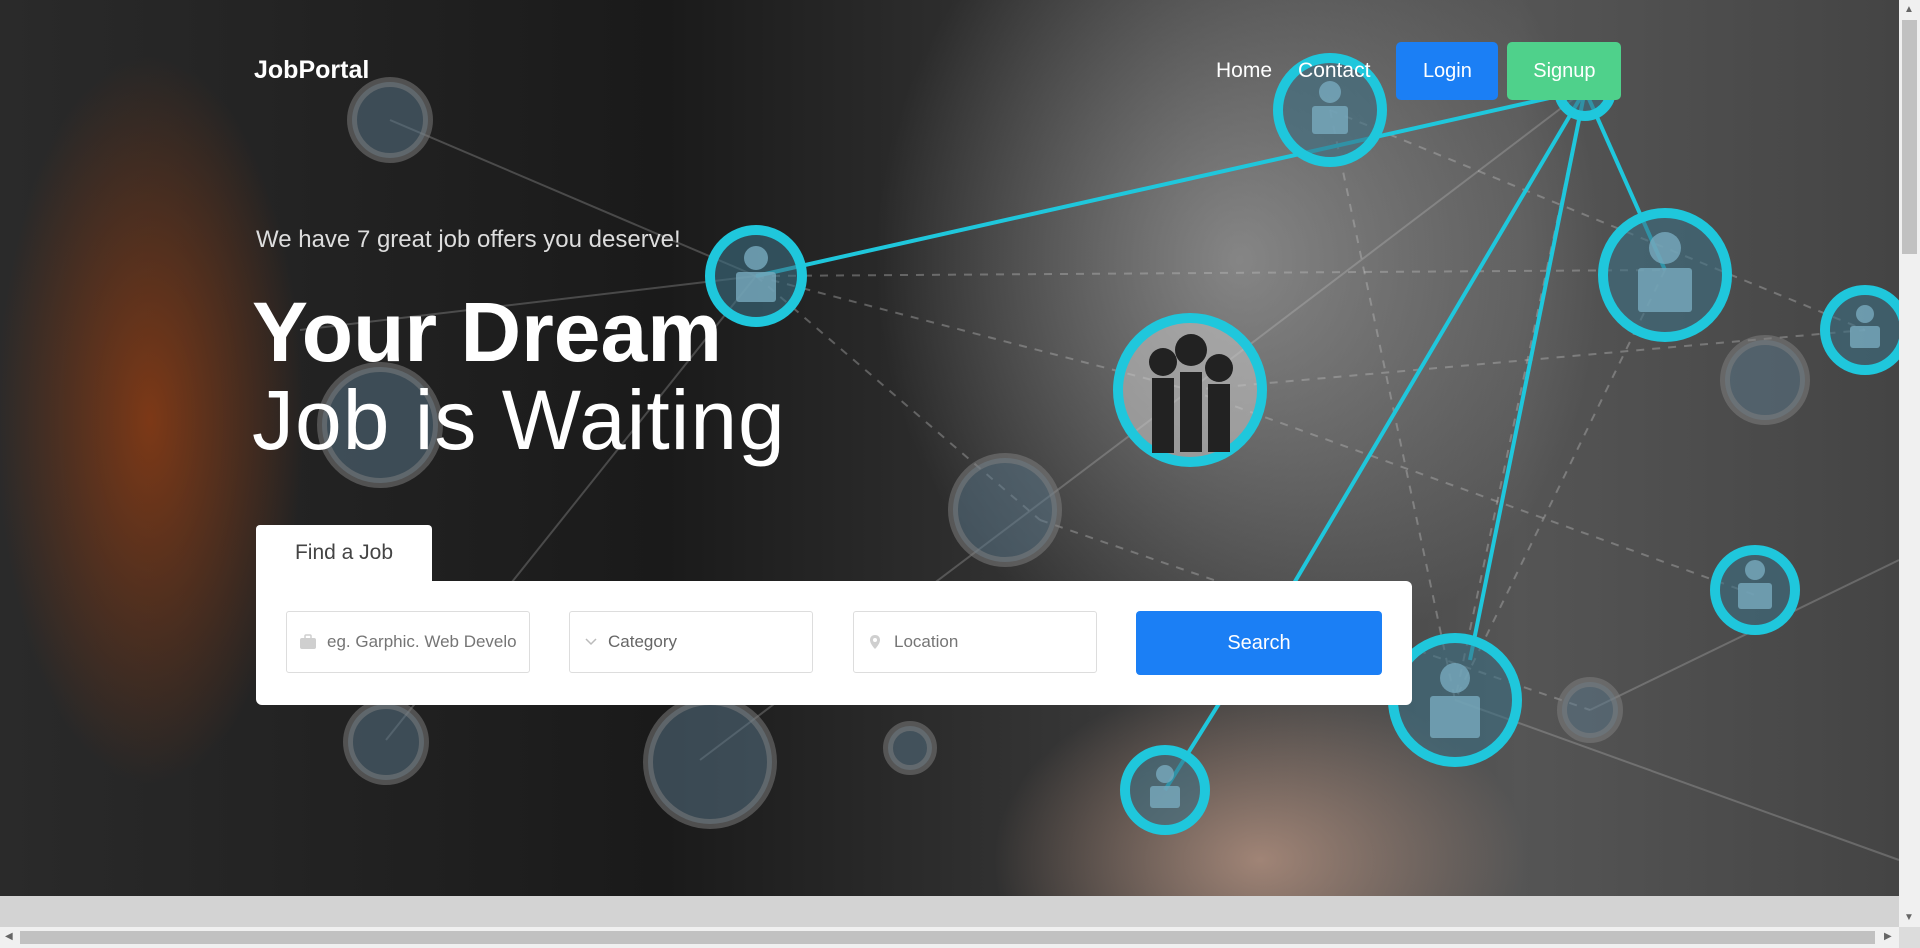  I want to click on page-below-hero, so click(949, 911).